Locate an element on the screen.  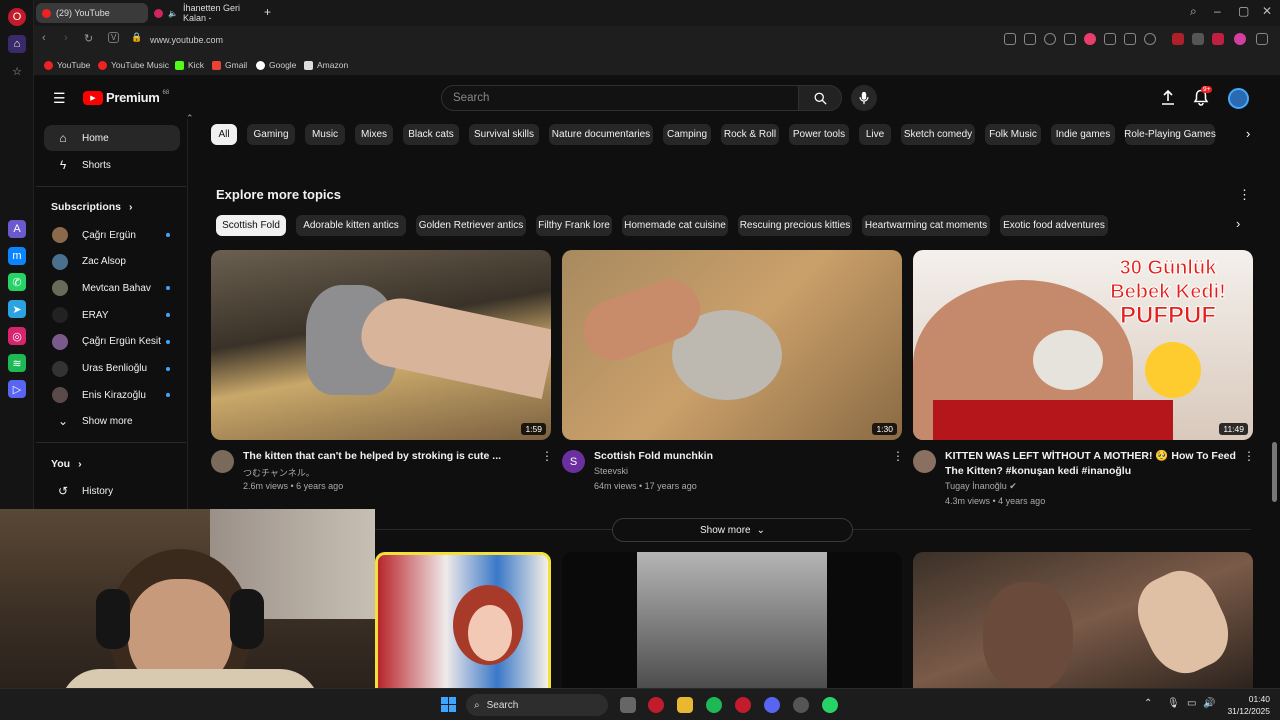
filter-chip: Black cats is located at coordinates (431, 134).